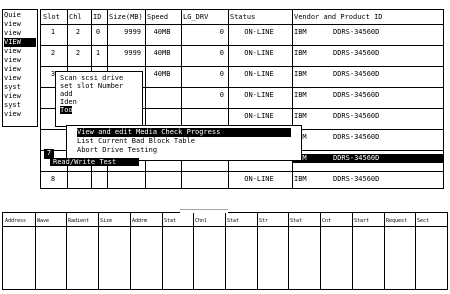  I want to click on bottom-column-header: Chnl, so click(201, 221).